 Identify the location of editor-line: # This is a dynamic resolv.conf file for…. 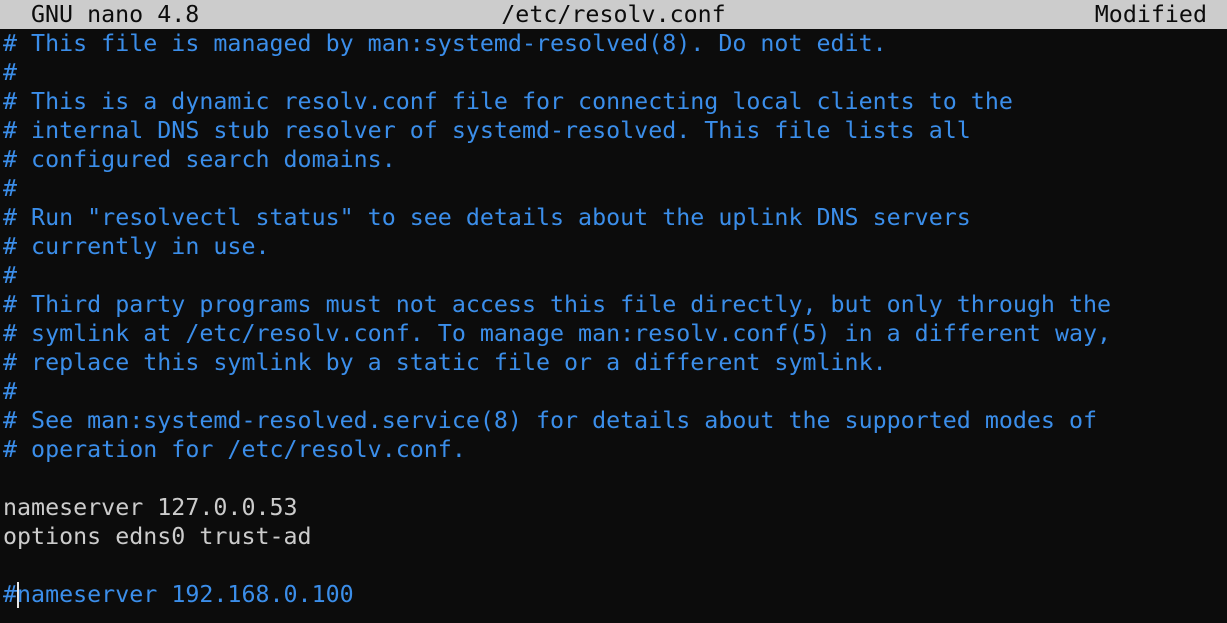
(613, 101).